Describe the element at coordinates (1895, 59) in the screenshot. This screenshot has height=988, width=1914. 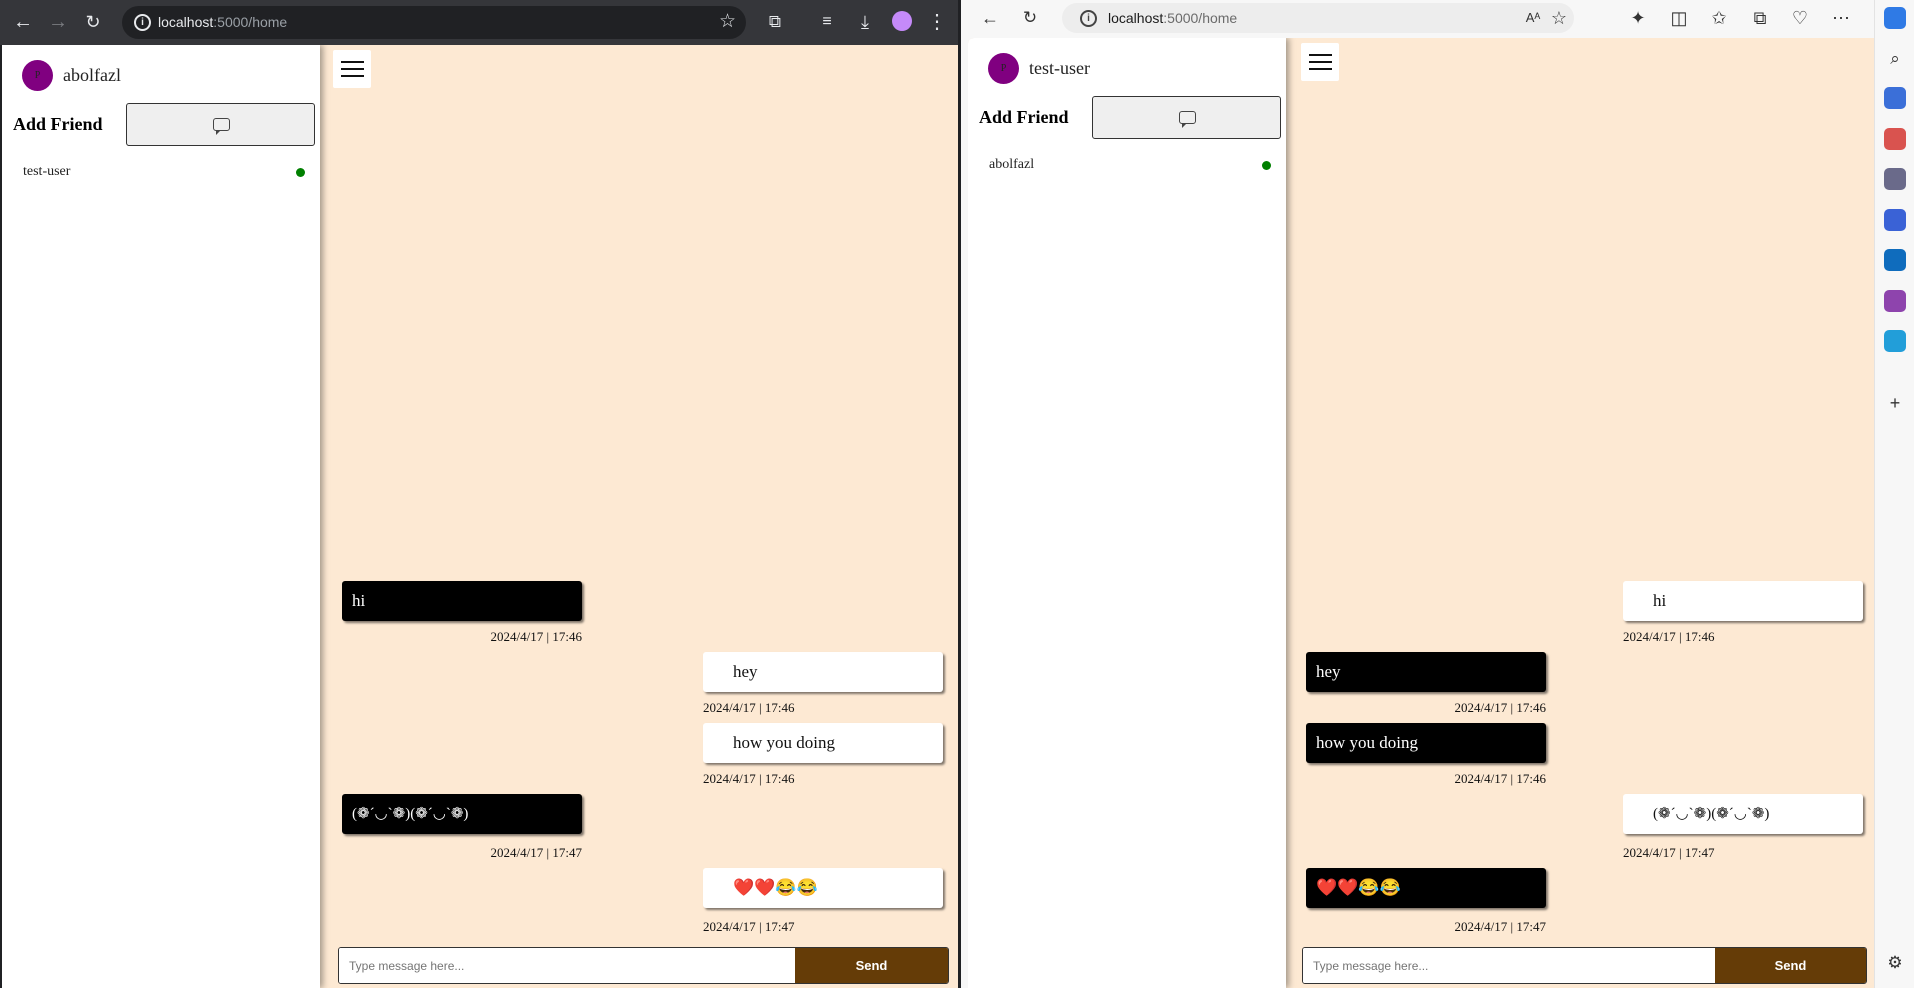
I see `search-icon: ⌕` at that location.